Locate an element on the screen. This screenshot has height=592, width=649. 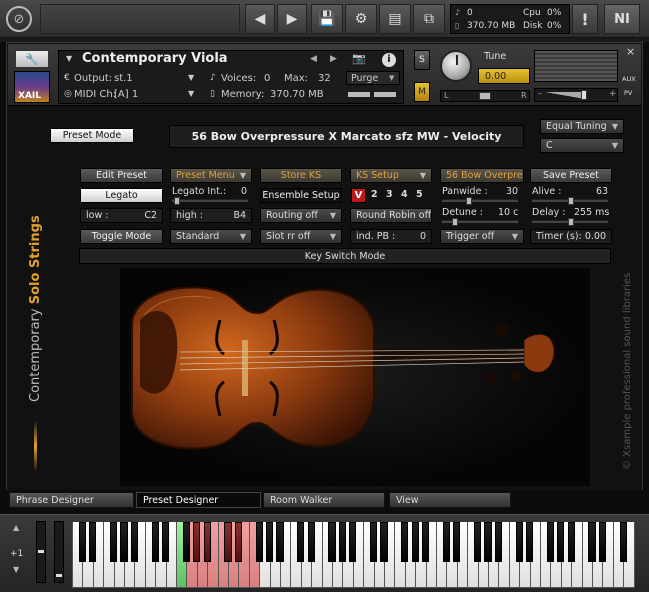
legato-intensity-slider is located at coordinates (210, 201).